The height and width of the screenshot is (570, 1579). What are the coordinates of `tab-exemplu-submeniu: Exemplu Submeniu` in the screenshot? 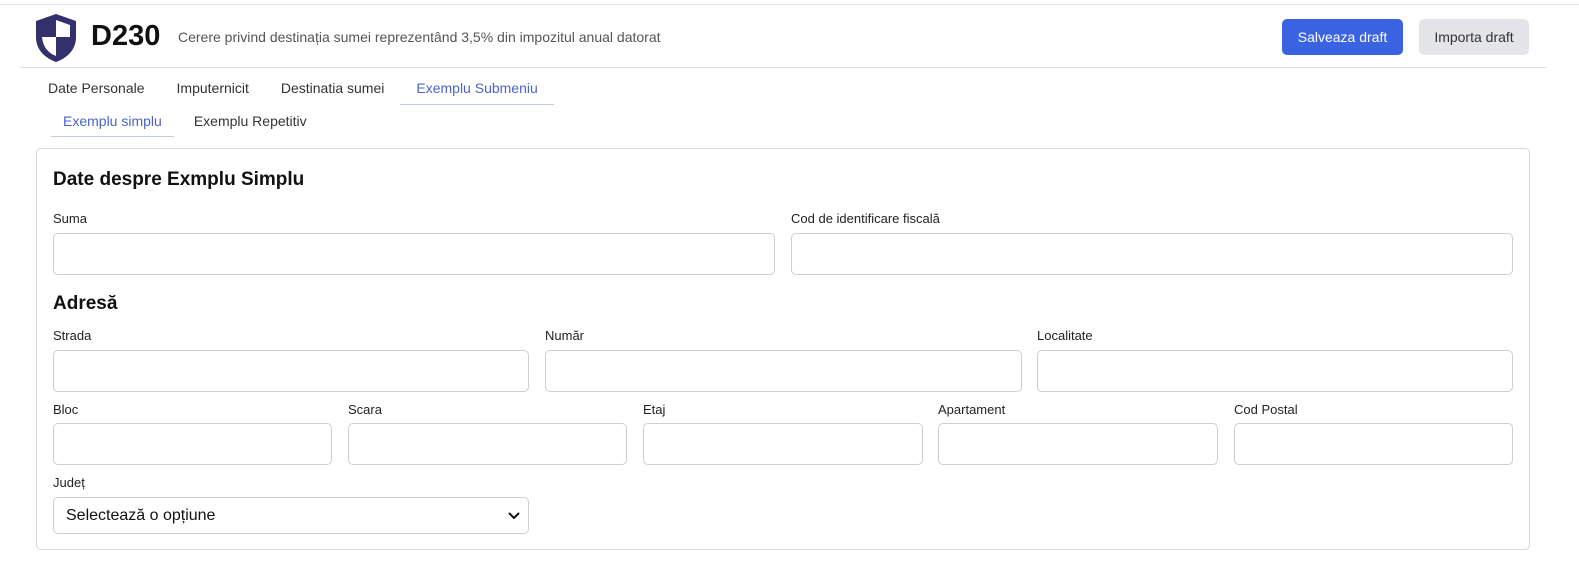 It's located at (477, 88).